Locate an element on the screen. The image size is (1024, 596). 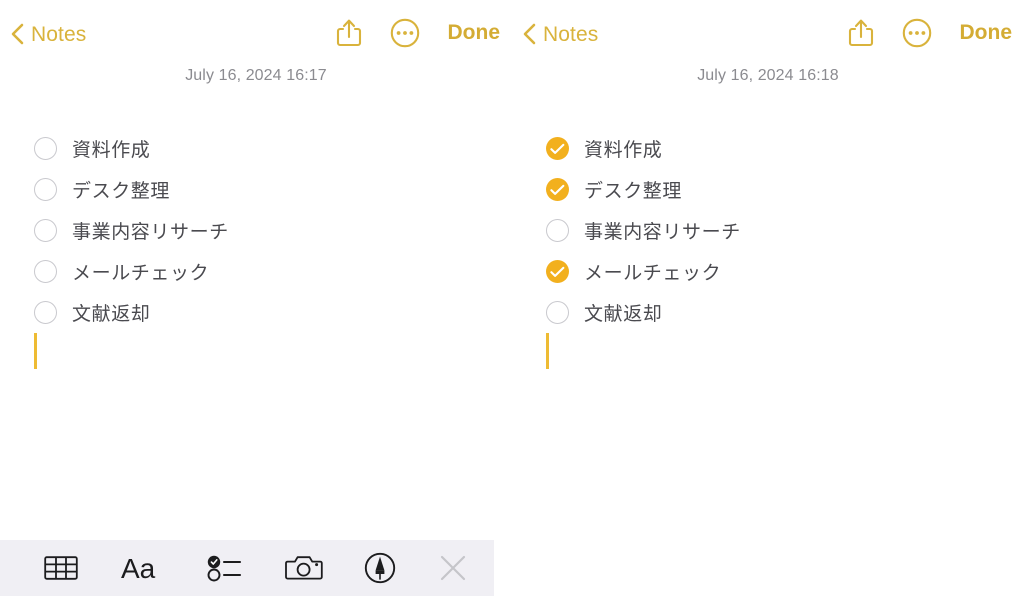
format-aa-icon: Aa is located at coordinates (143, 568).